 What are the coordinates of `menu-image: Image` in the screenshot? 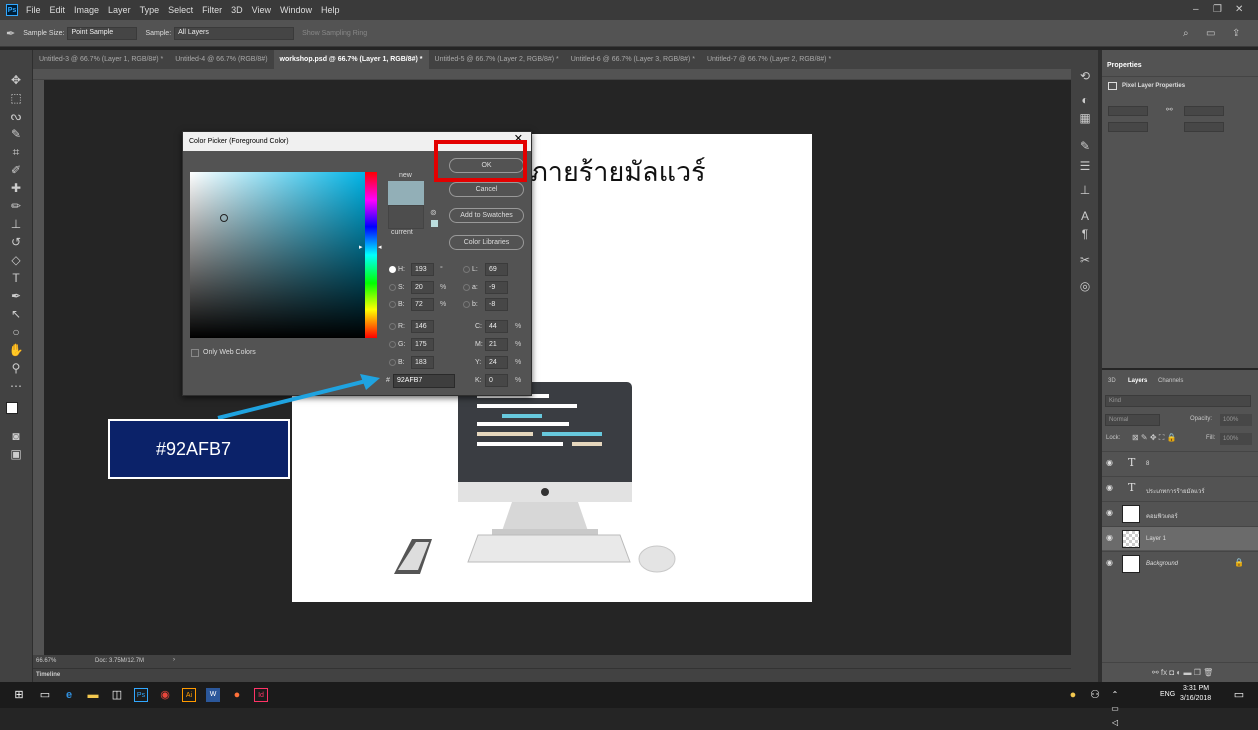 It's located at (86, 10).